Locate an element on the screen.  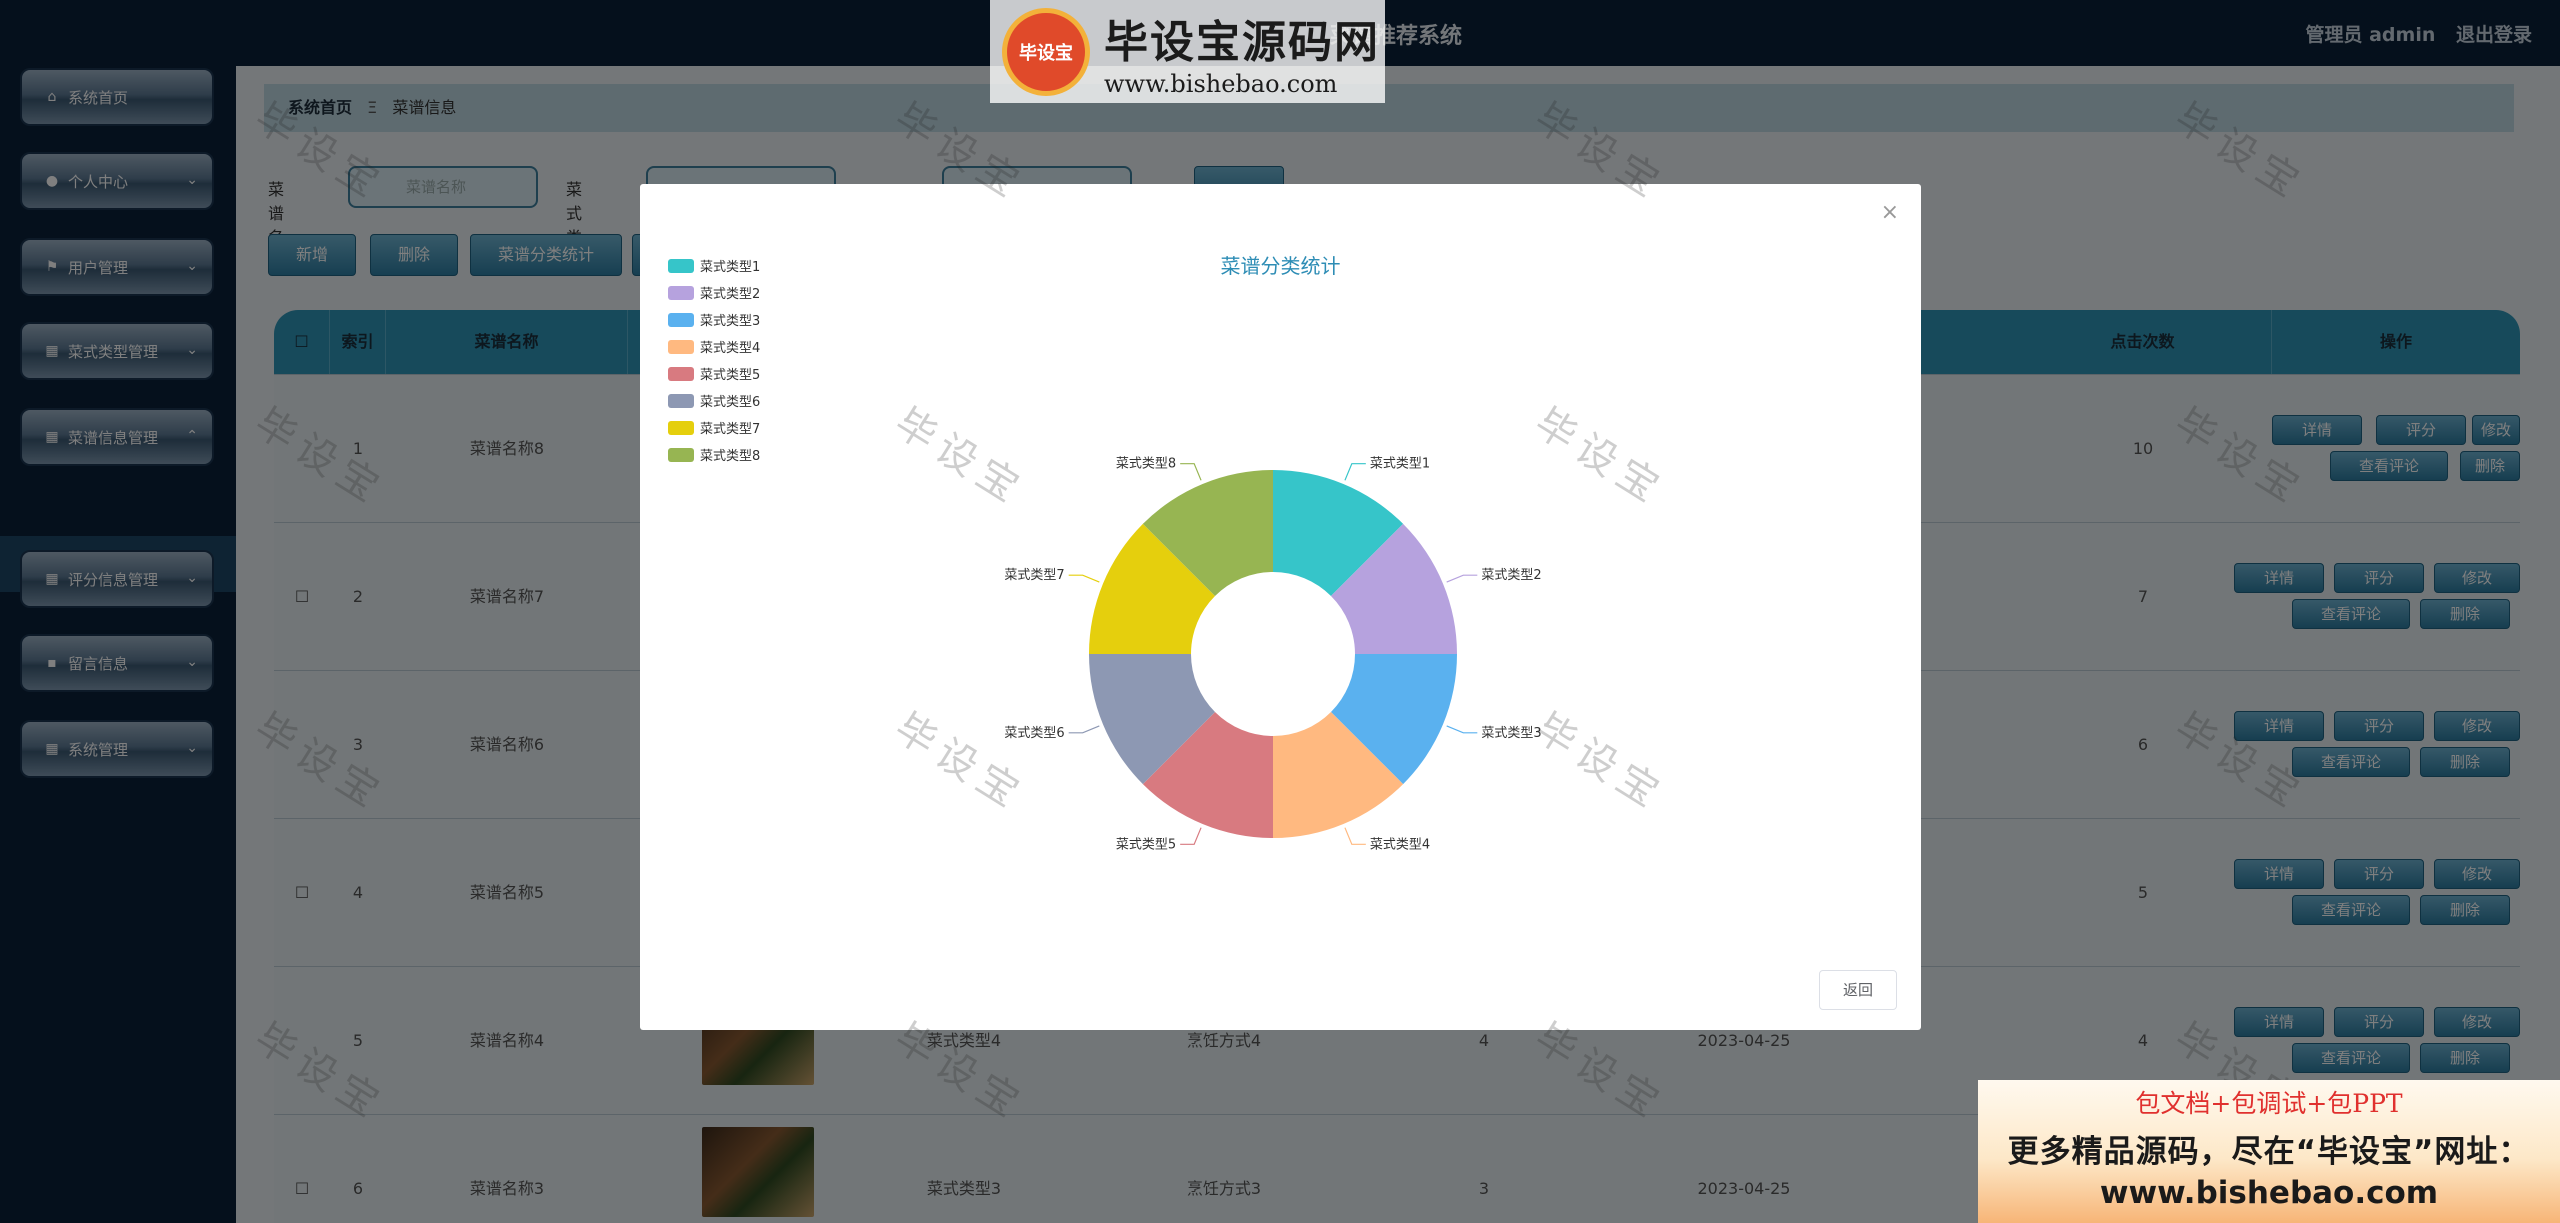
logo-text: 毕设宝源码网 www.bishebao.com is located at coordinates (1242, 52).